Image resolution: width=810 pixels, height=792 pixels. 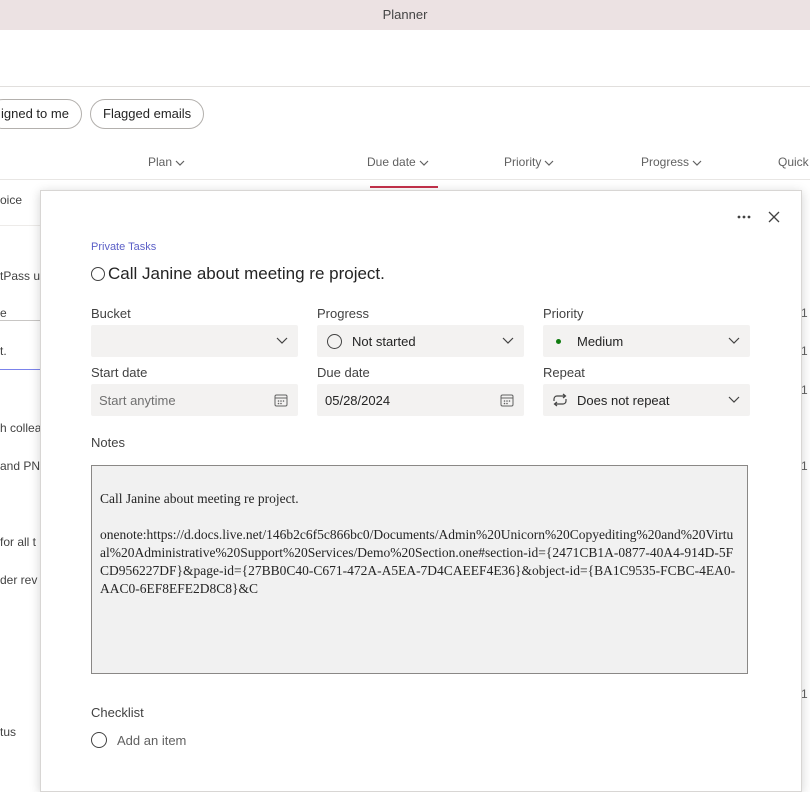 What do you see at coordinates (99, 740) in the screenshot?
I see `checklist-circle-icon` at bounding box center [99, 740].